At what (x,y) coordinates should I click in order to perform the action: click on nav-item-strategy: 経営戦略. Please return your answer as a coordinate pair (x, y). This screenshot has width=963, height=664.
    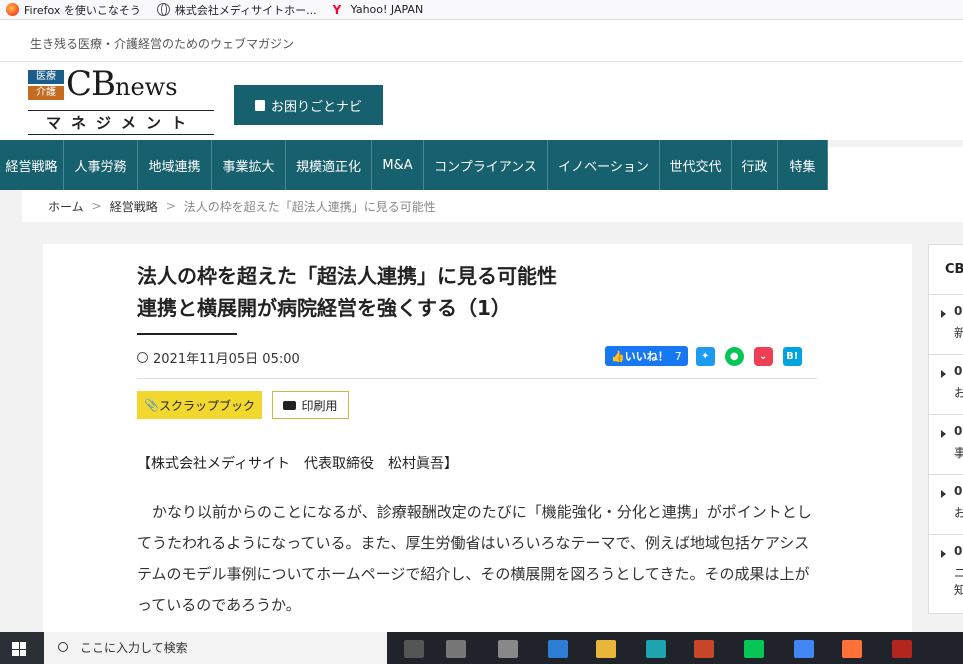
    Looking at the image, I should click on (32, 165).